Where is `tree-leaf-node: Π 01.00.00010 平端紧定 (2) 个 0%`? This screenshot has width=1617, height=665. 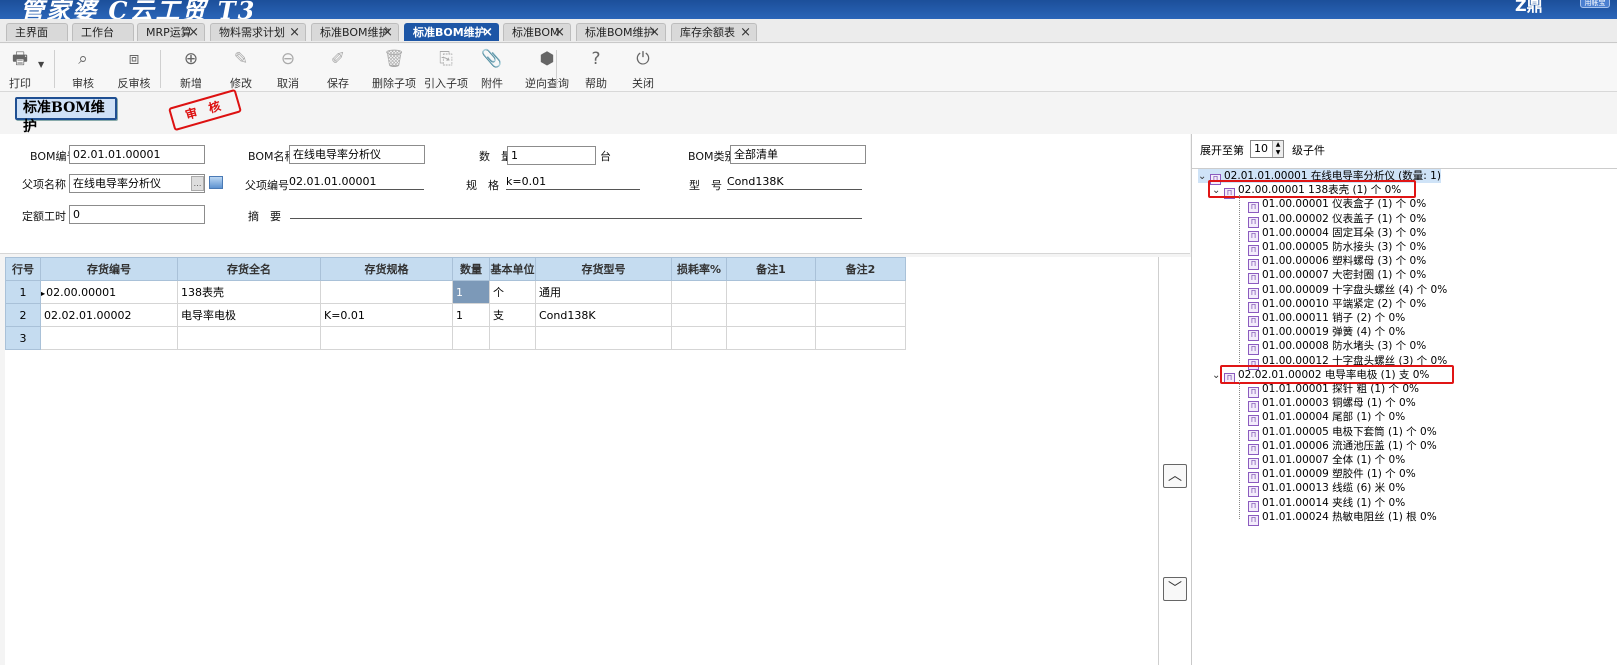
tree-leaf-node: Π 01.00.00010 平端紧定 (2) 个 0% is located at coordinates (1337, 305).